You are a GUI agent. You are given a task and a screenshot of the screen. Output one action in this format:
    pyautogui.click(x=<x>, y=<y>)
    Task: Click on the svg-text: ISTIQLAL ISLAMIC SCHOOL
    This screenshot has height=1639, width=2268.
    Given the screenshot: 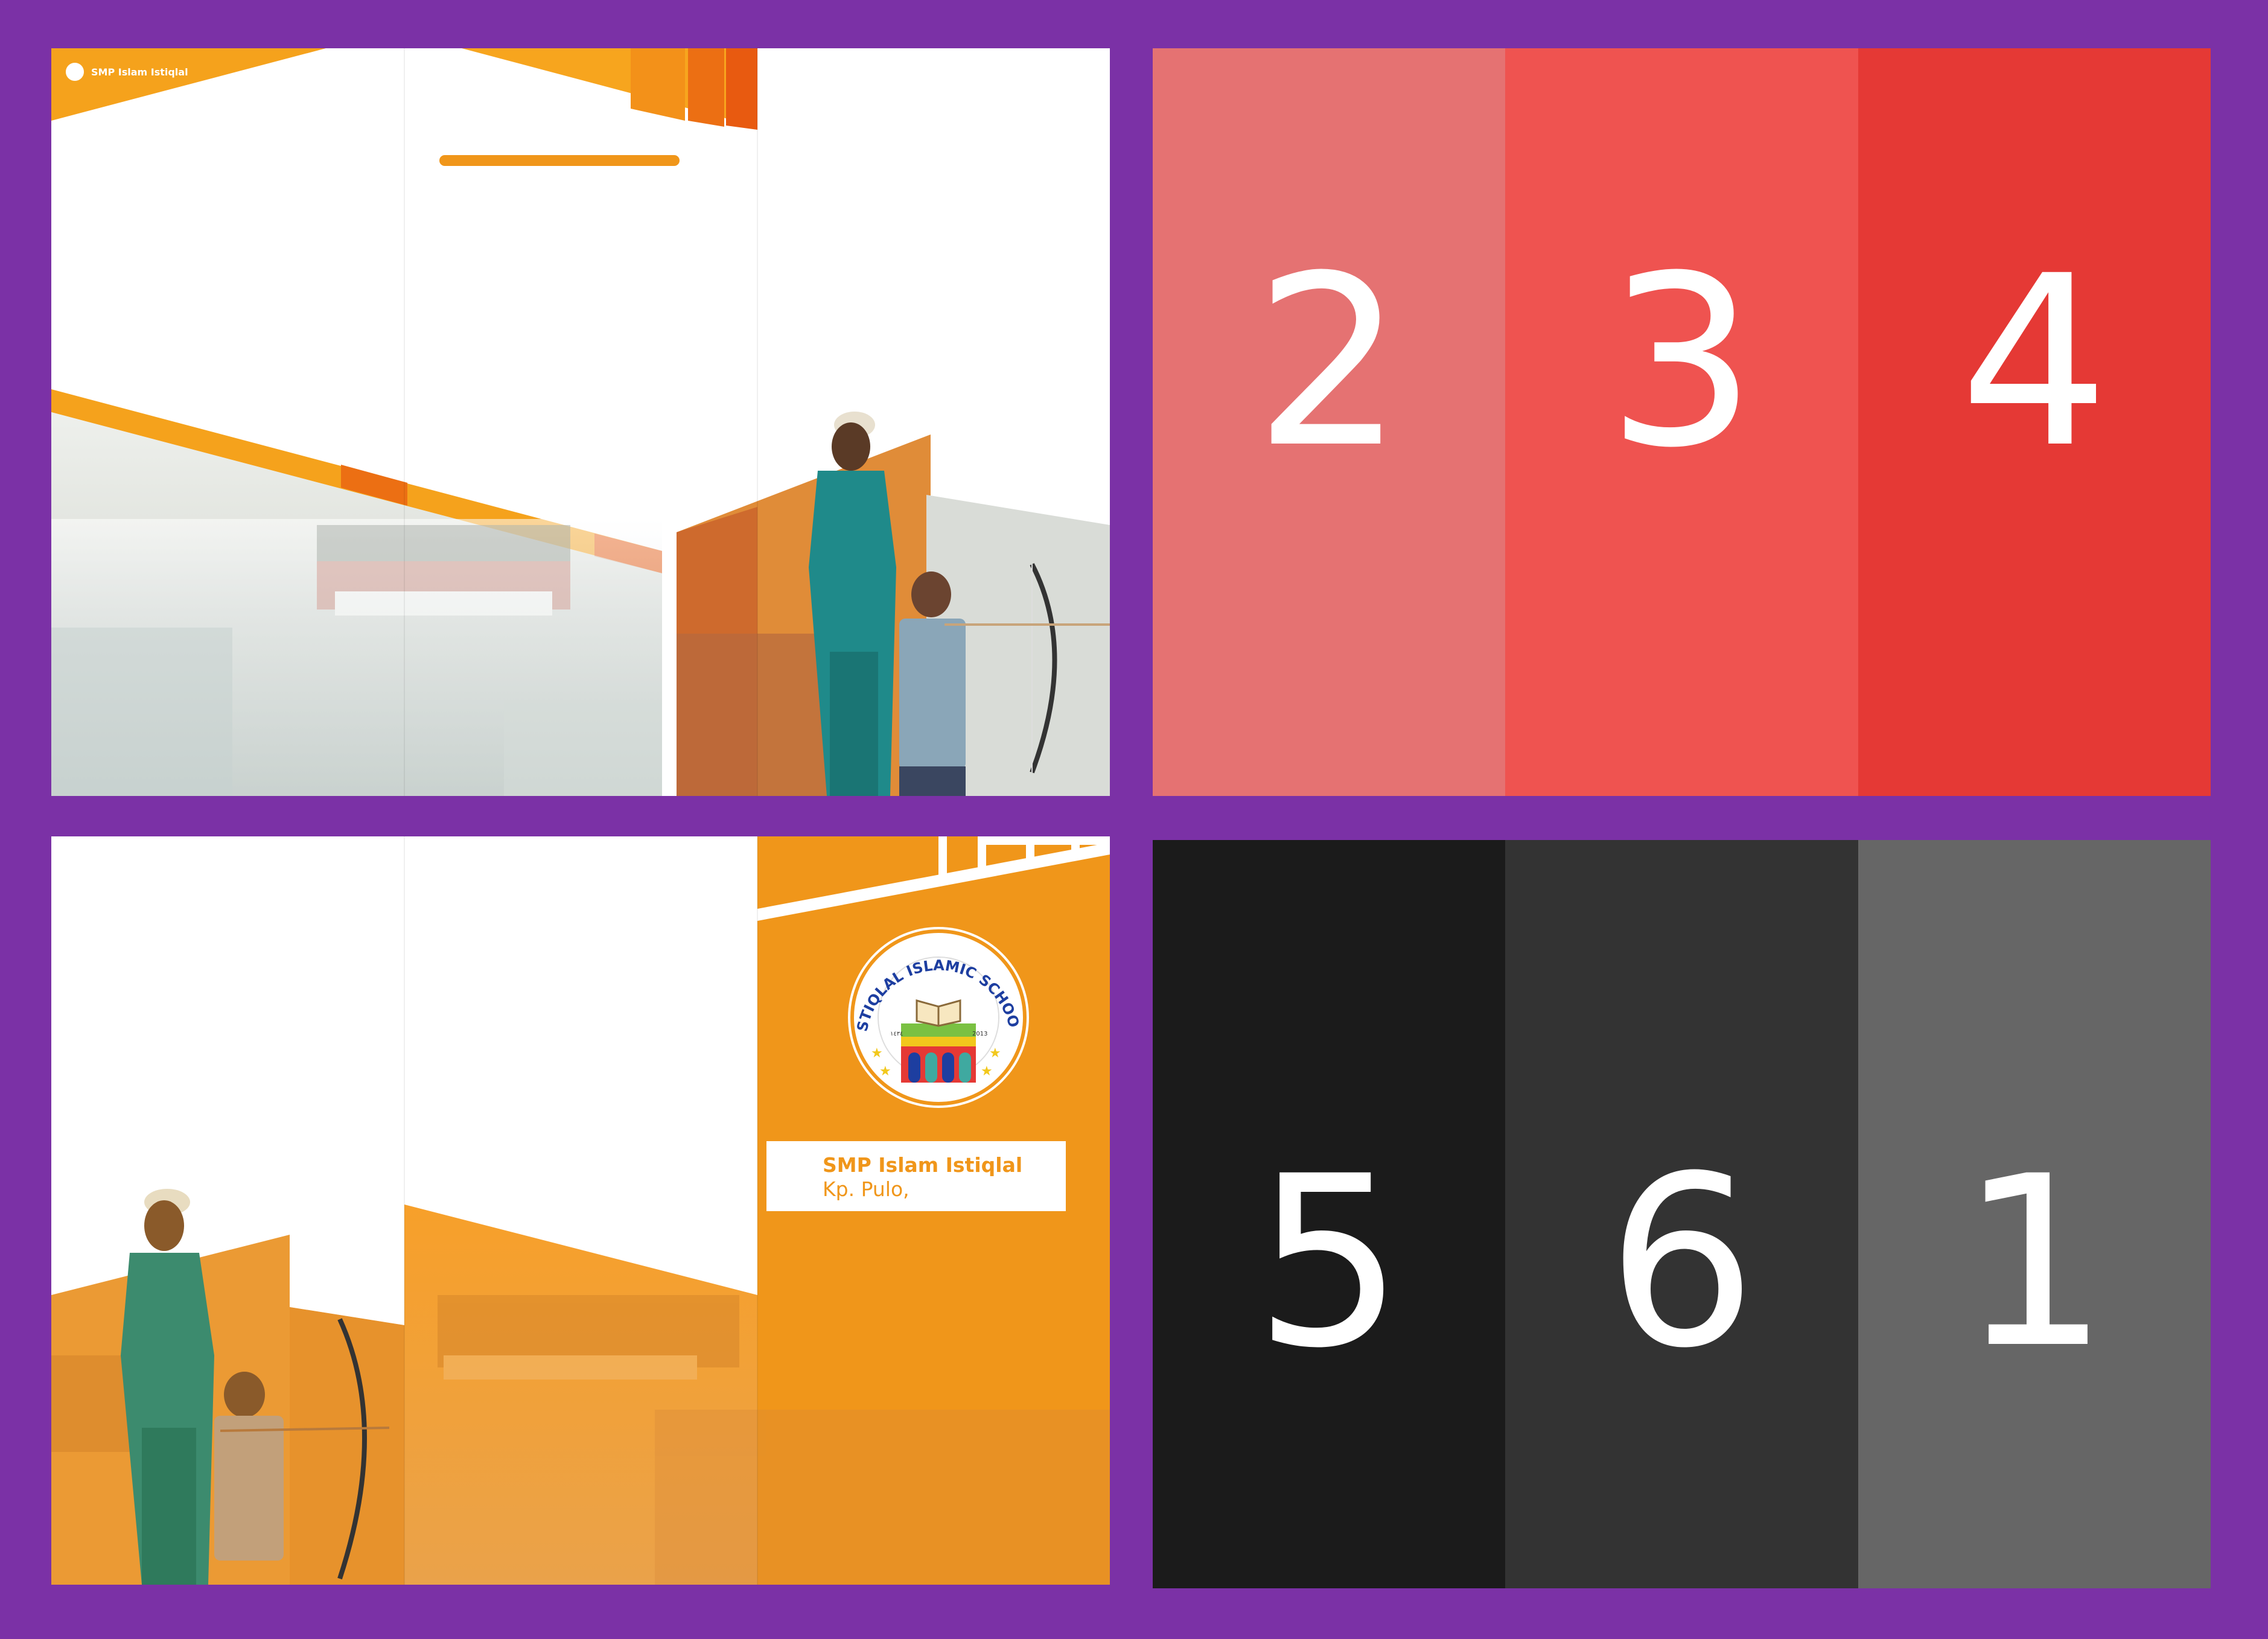 What is the action you would take?
    pyautogui.click(x=937, y=995)
    